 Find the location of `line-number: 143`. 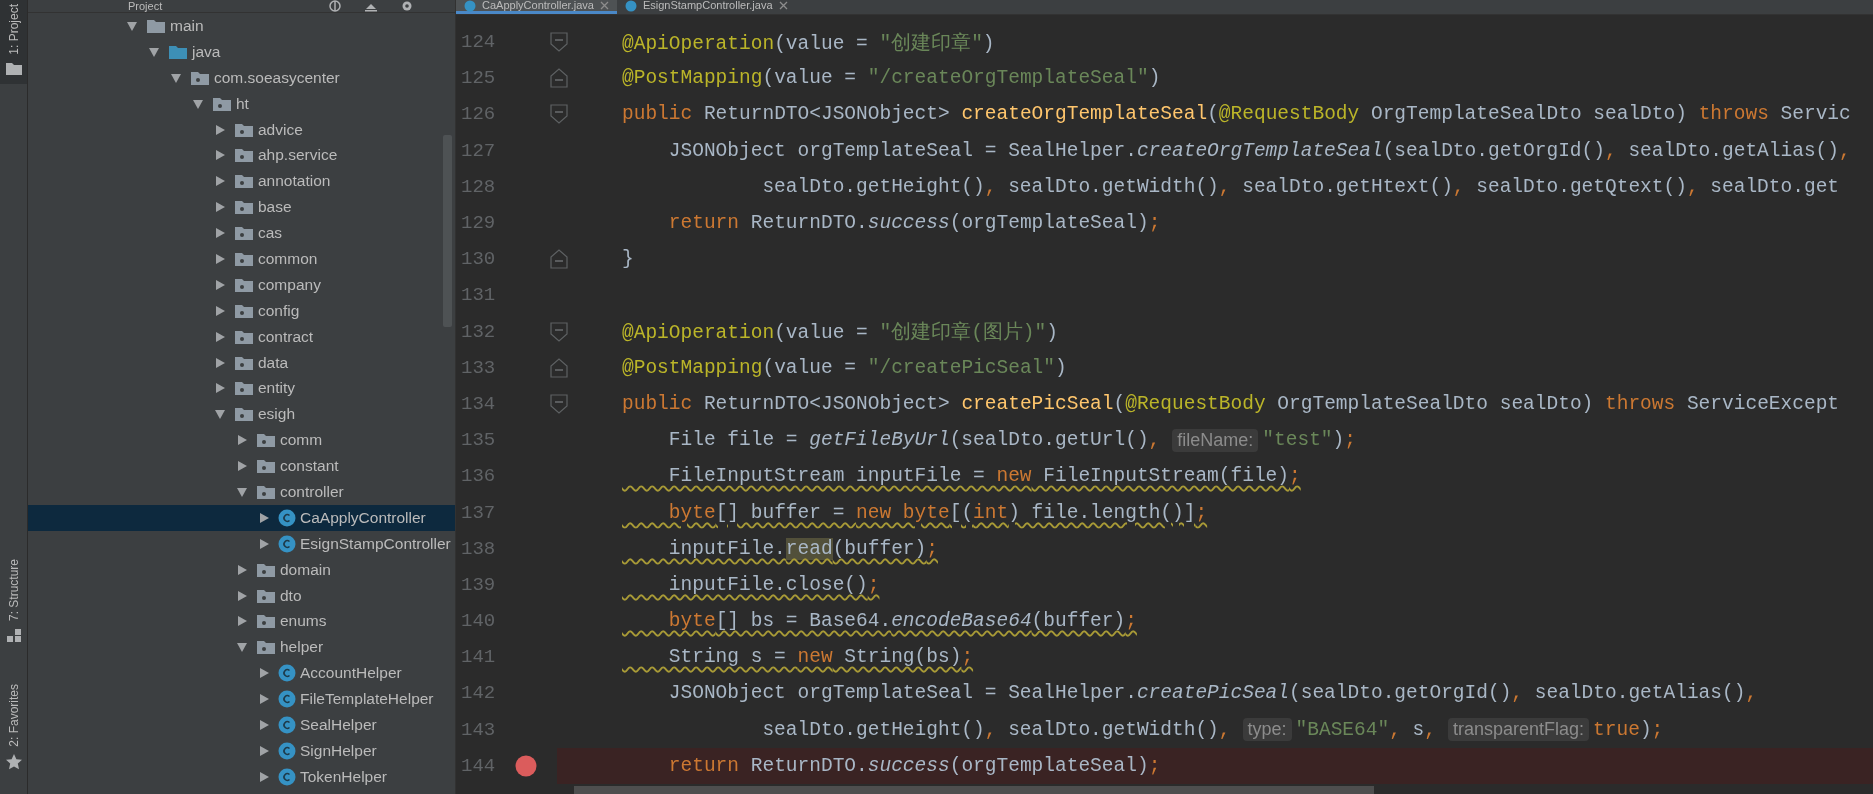

line-number: 143 is located at coordinates (478, 729).